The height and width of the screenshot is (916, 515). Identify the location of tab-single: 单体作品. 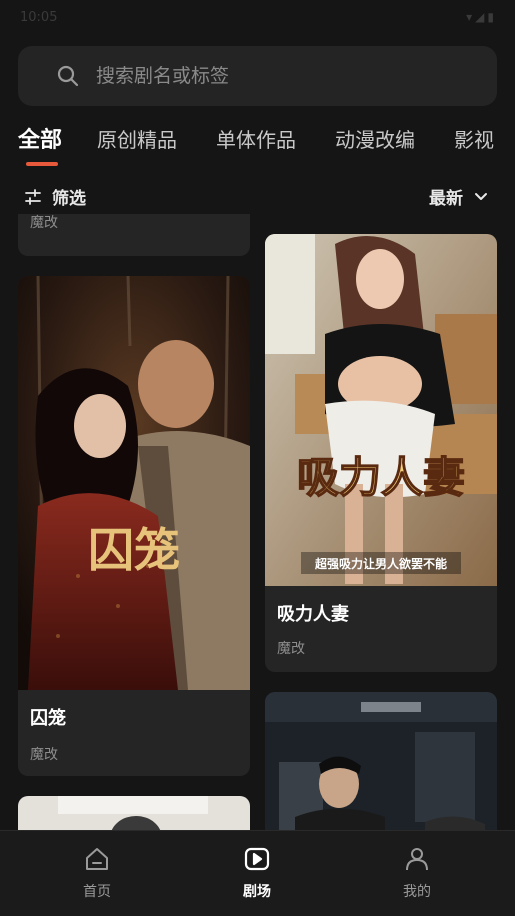
(256, 138).